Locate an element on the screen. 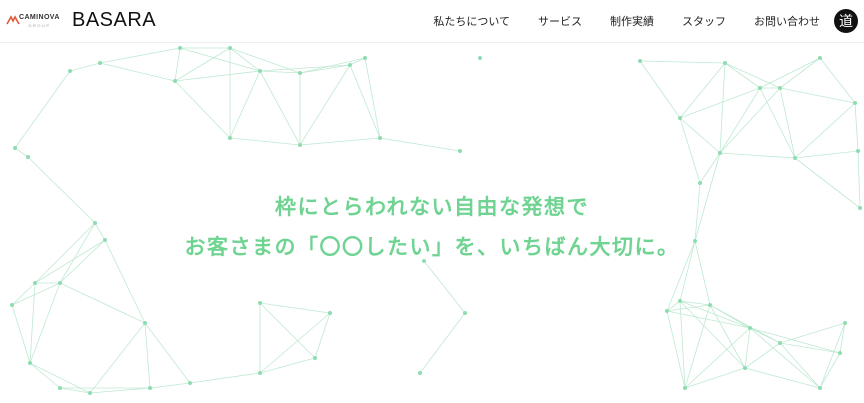  hero-tagline-line2: お客さまの「〇〇したい」を、いちばん大切に。 is located at coordinates (432, 247).